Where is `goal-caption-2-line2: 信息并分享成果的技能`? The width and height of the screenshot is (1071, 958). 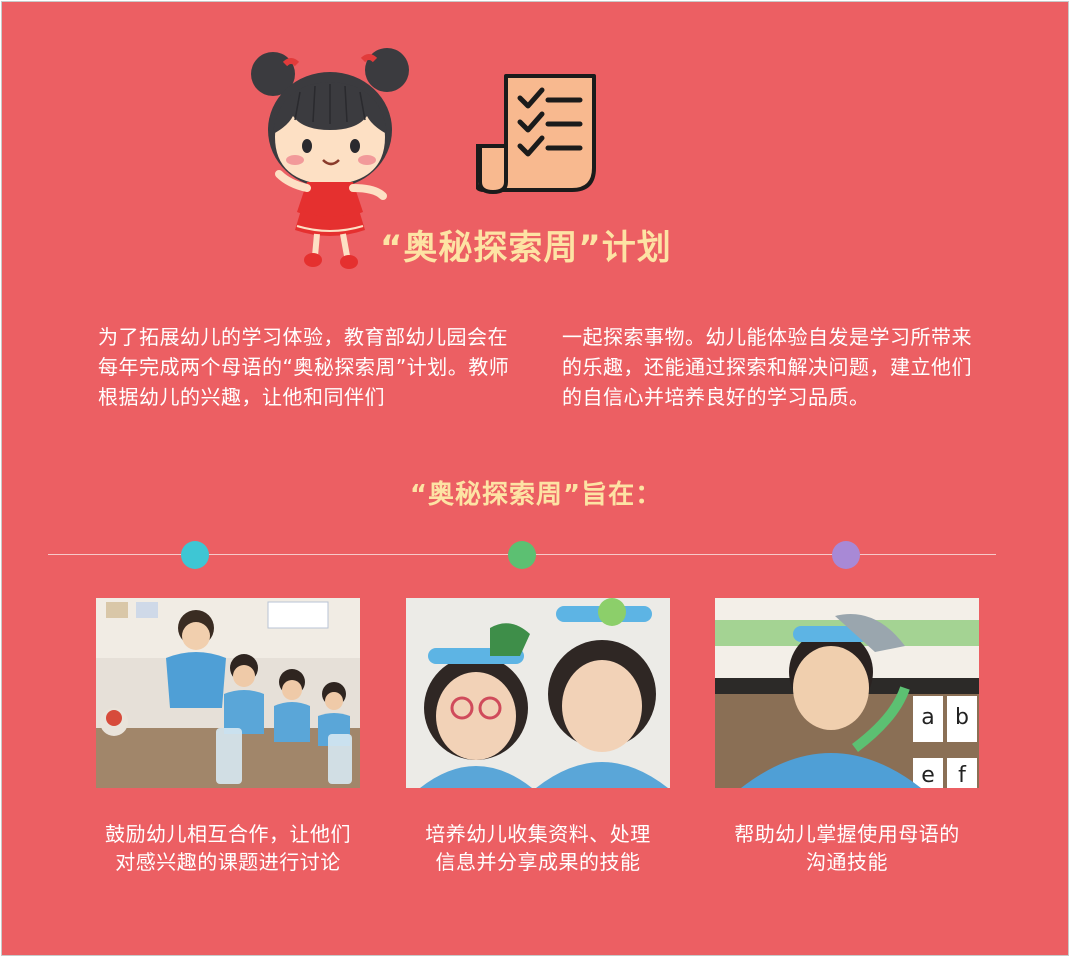
goal-caption-2-line2: 信息并分享成果的技能 is located at coordinates (538, 862).